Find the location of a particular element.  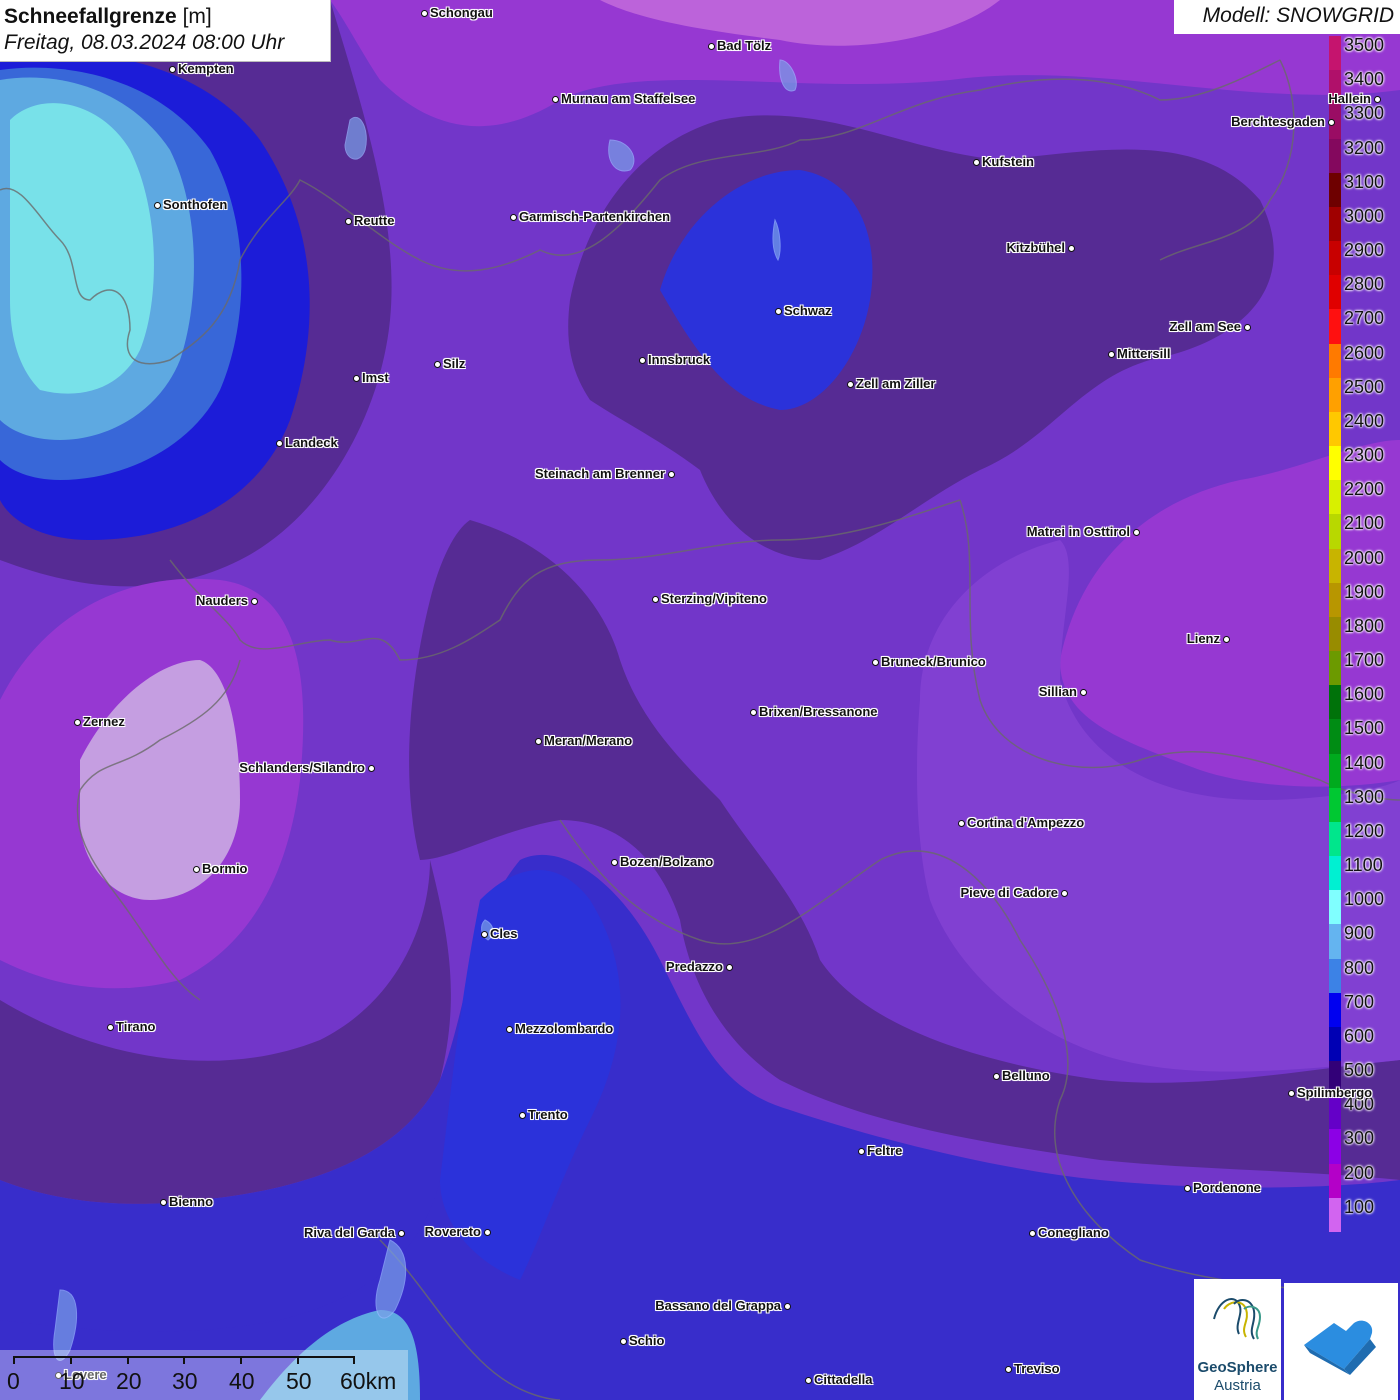

legend-label: 1100 is located at coordinates (1363, 865).